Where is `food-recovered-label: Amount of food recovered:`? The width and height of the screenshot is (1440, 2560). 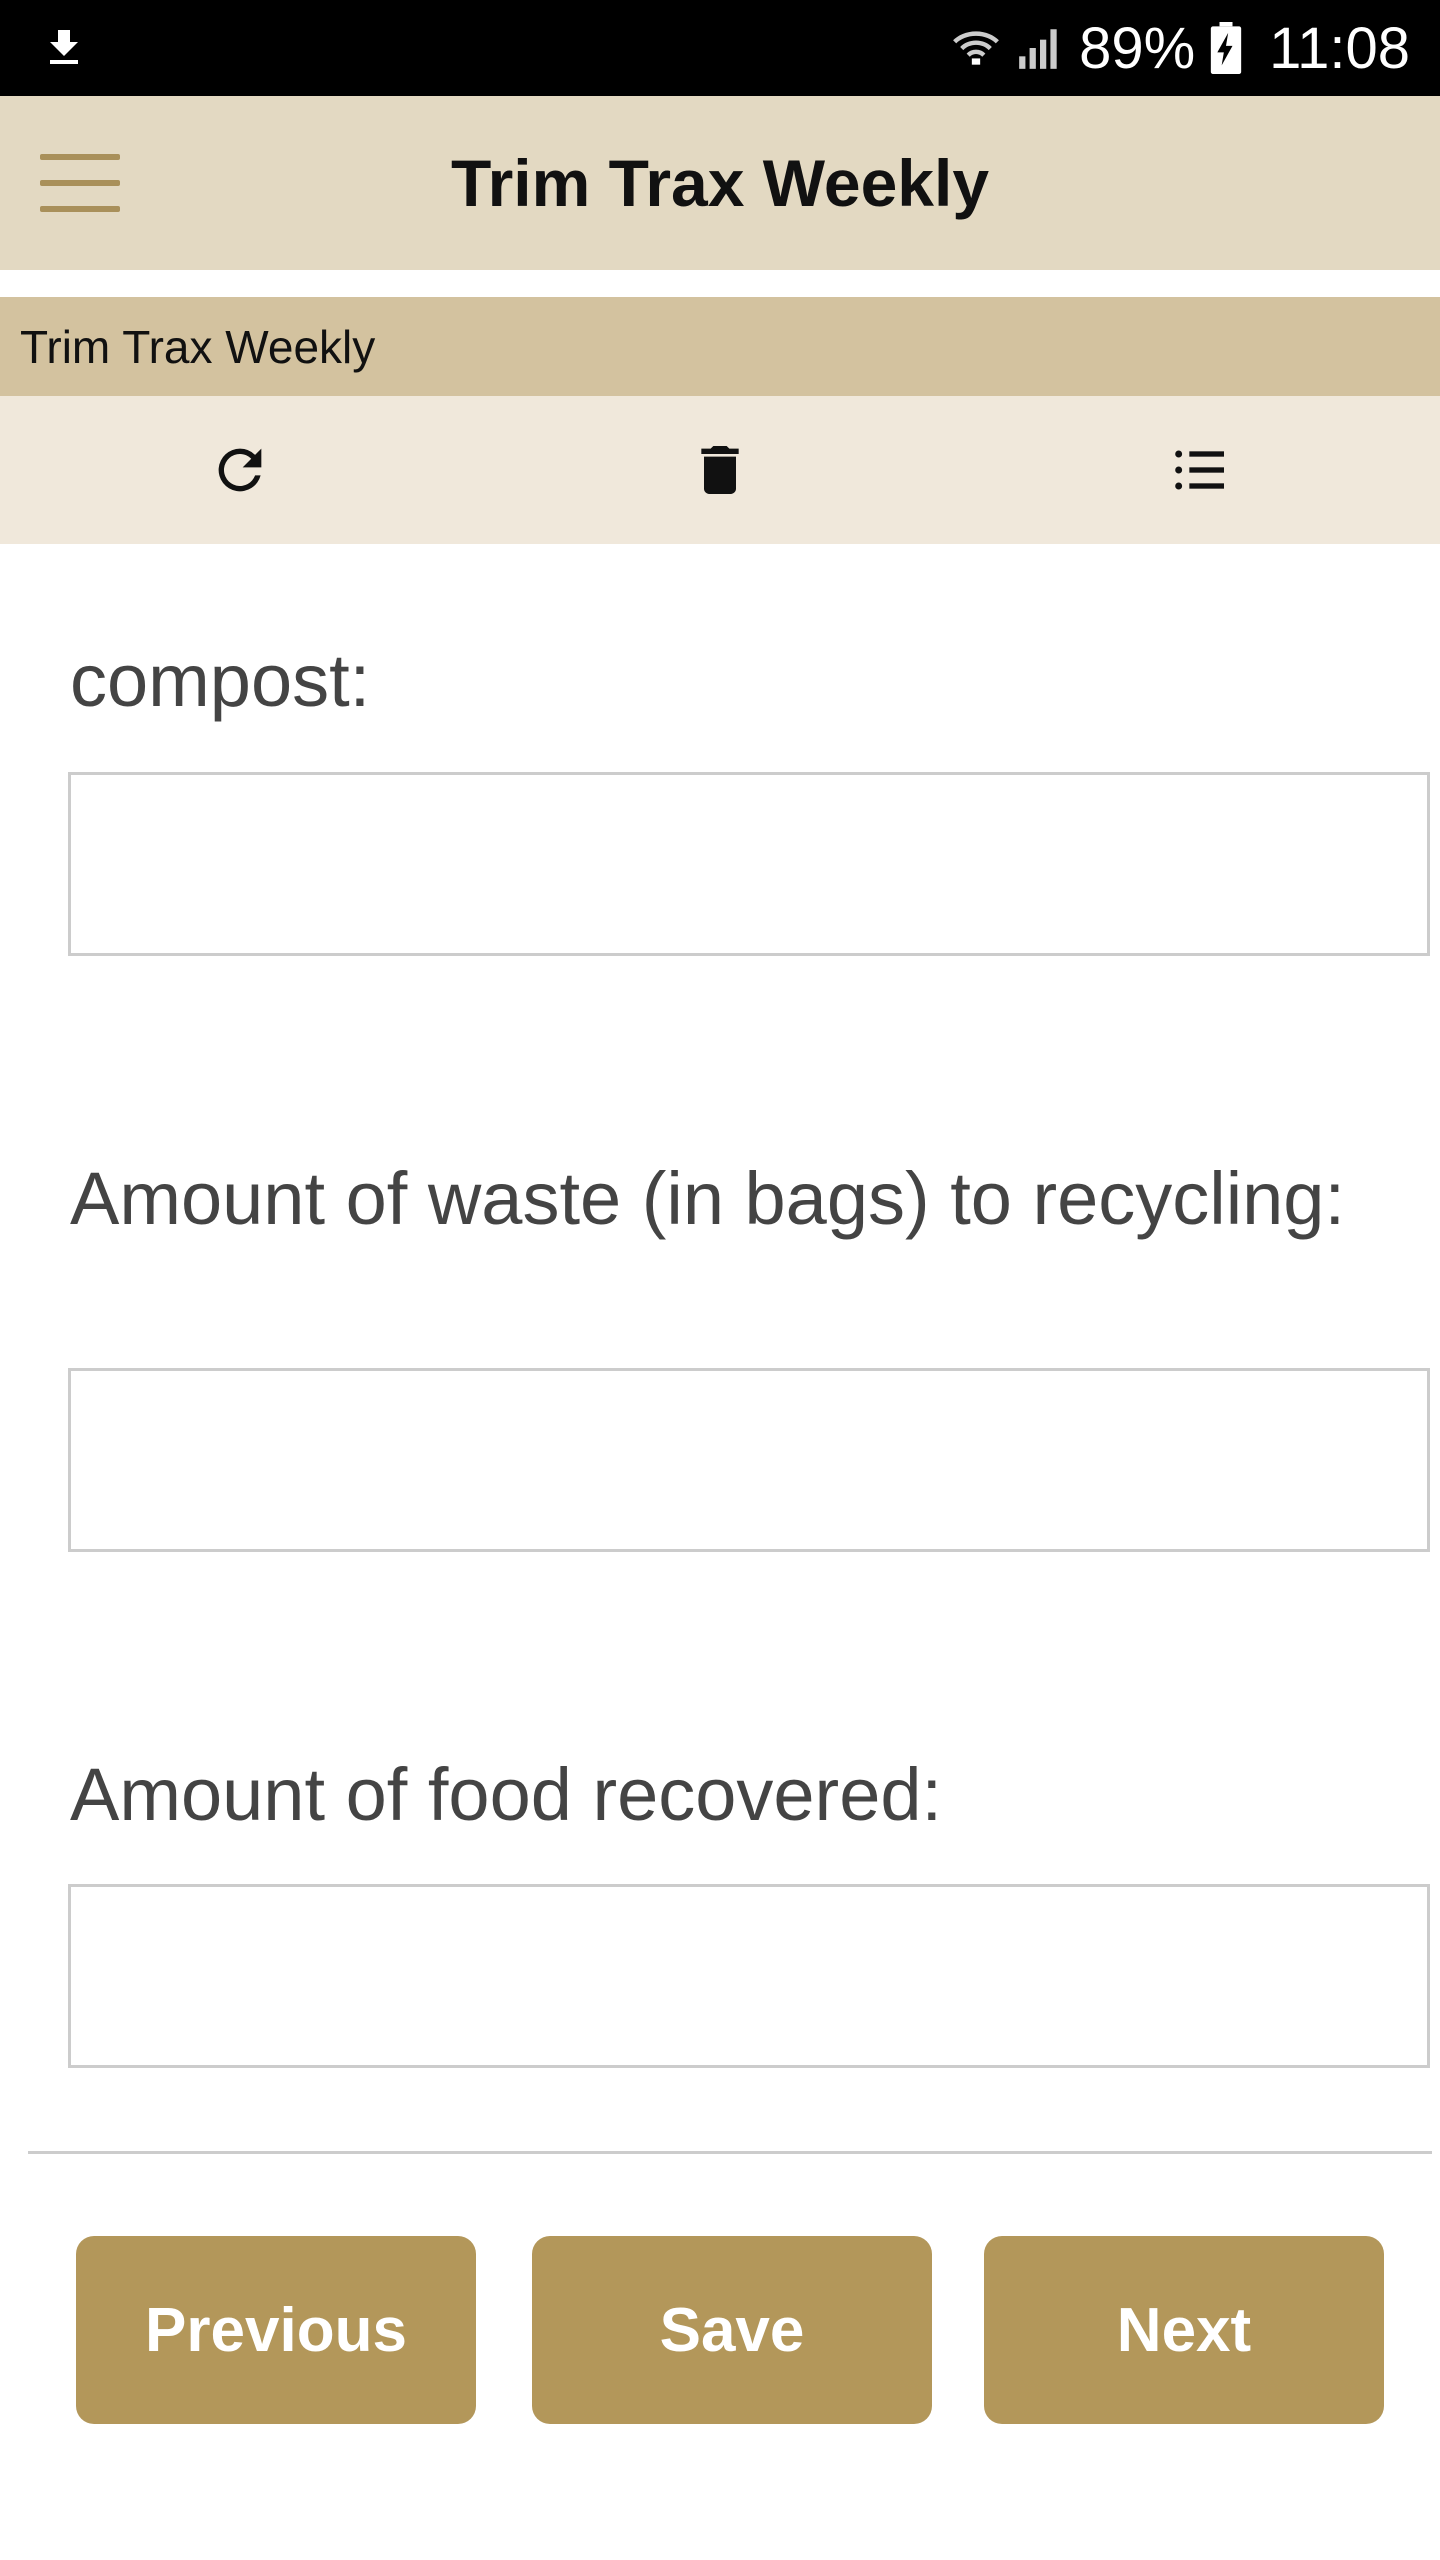
food-recovered-label: Amount of food recovered: is located at coordinates (506, 1794).